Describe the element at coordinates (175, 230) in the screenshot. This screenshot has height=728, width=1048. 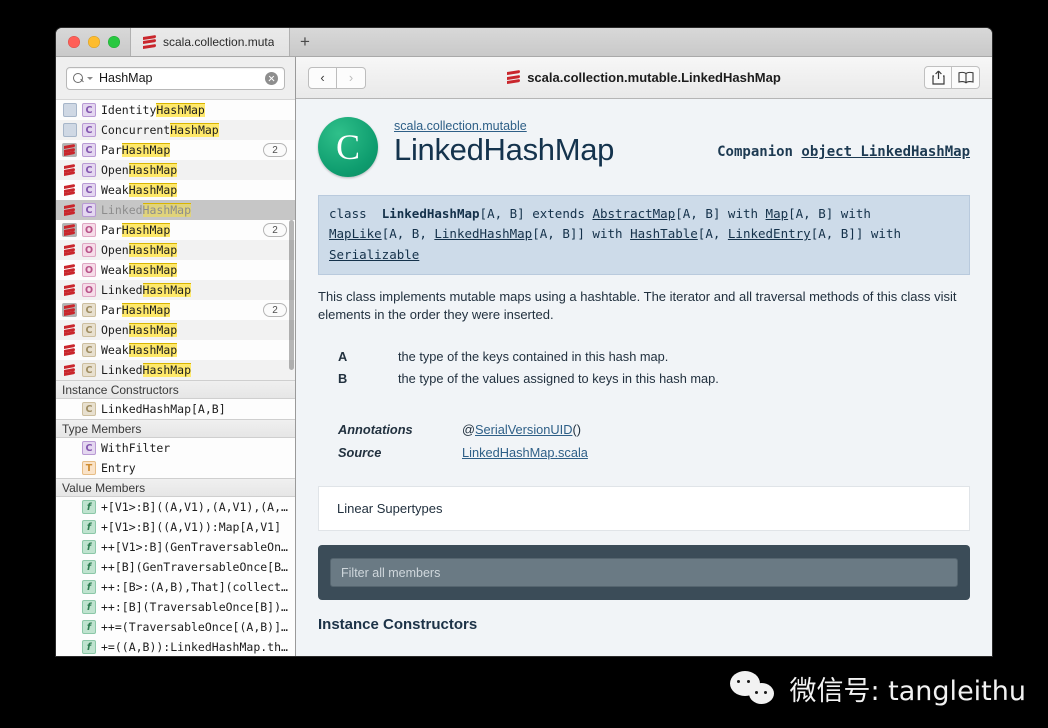
I see `sidebar-list-item: O ParHashMap 2` at that location.